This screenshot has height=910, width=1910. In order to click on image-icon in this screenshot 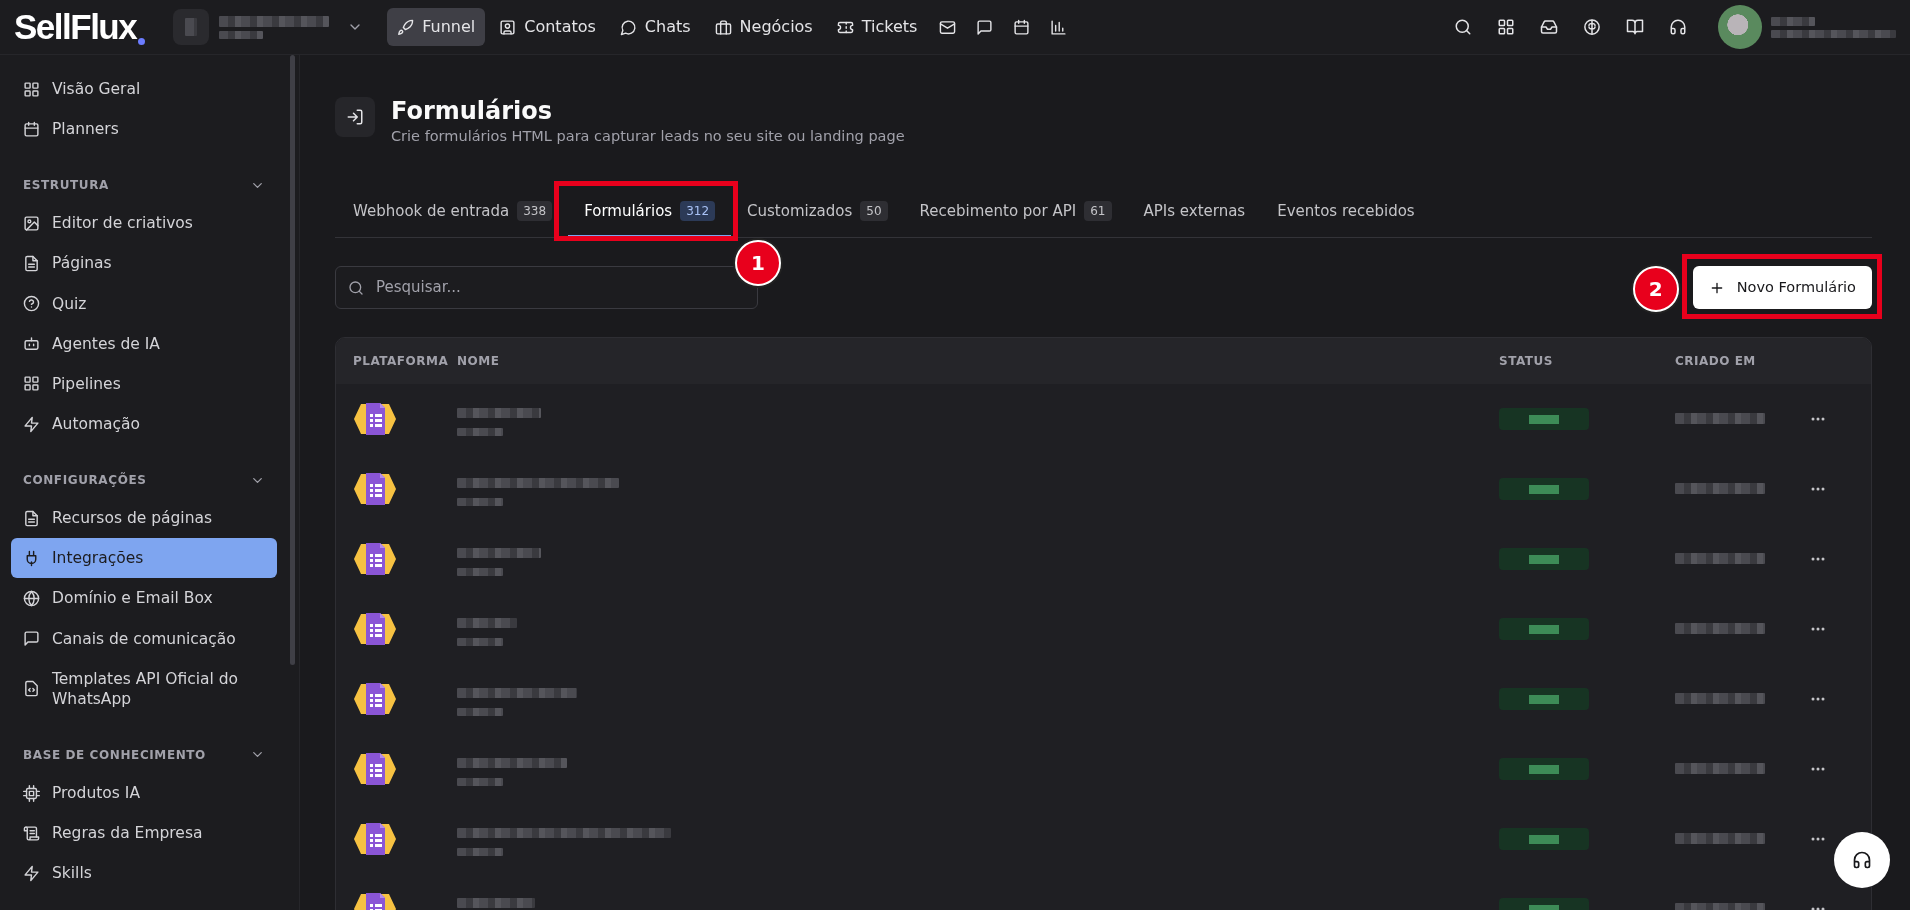, I will do `click(31, 223)`.